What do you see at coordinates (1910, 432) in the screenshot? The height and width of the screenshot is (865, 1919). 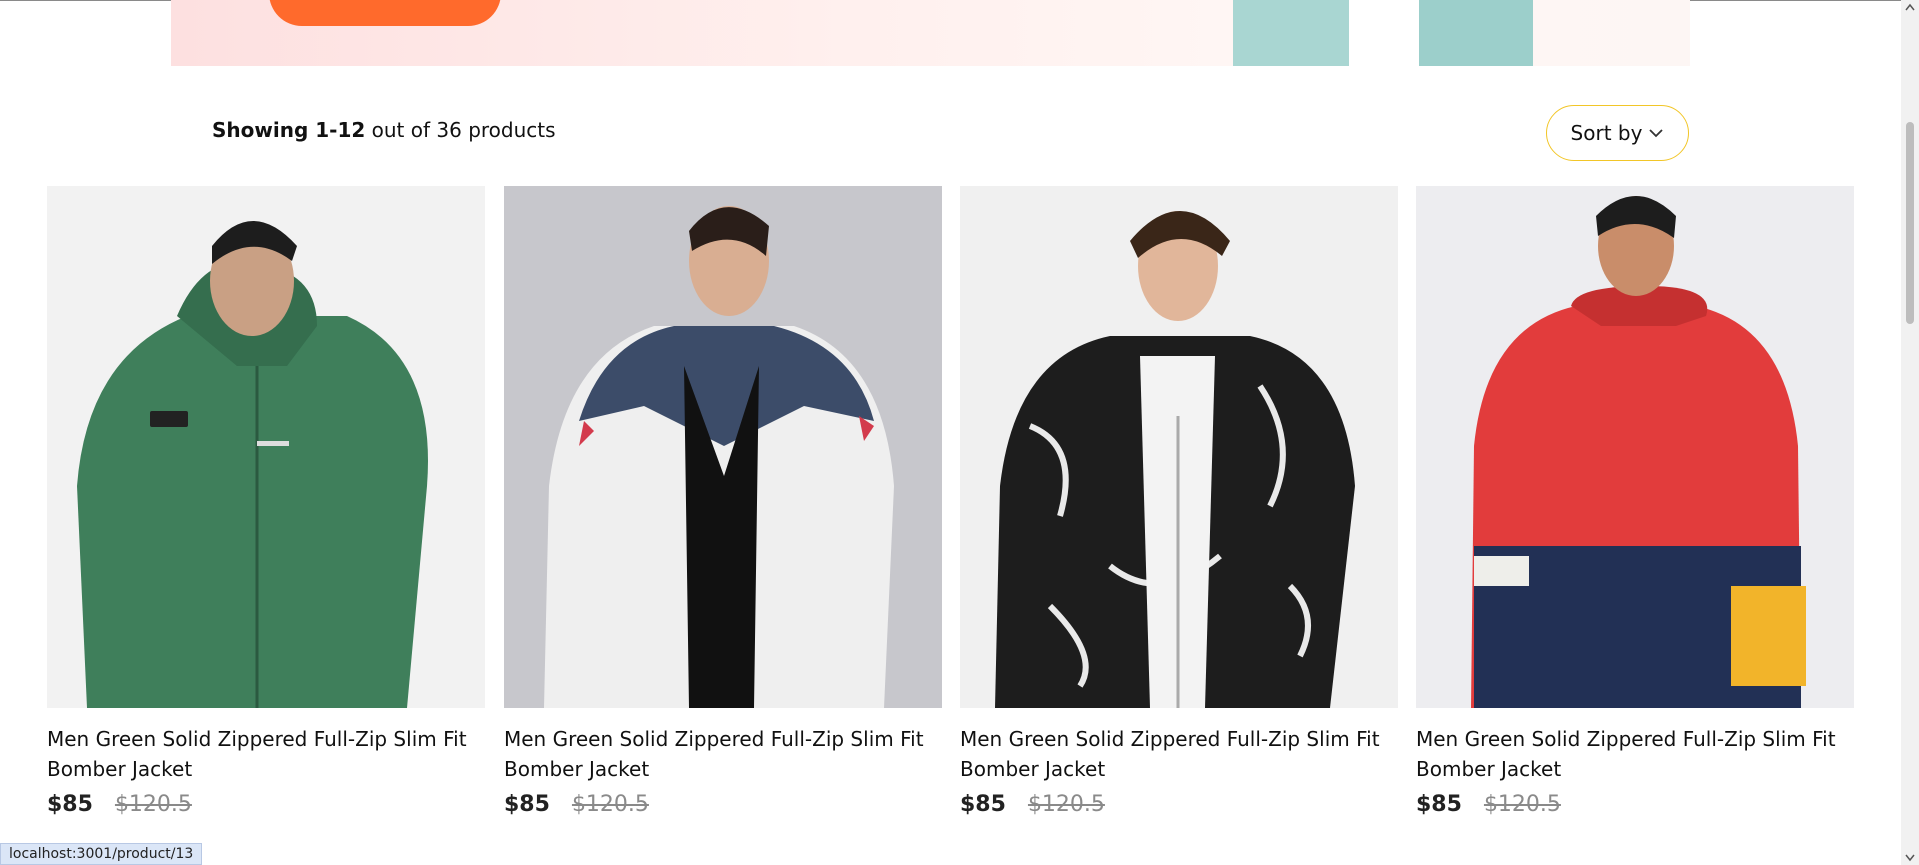 I see `page-scrollbar` at bounding box center [1910, 432].